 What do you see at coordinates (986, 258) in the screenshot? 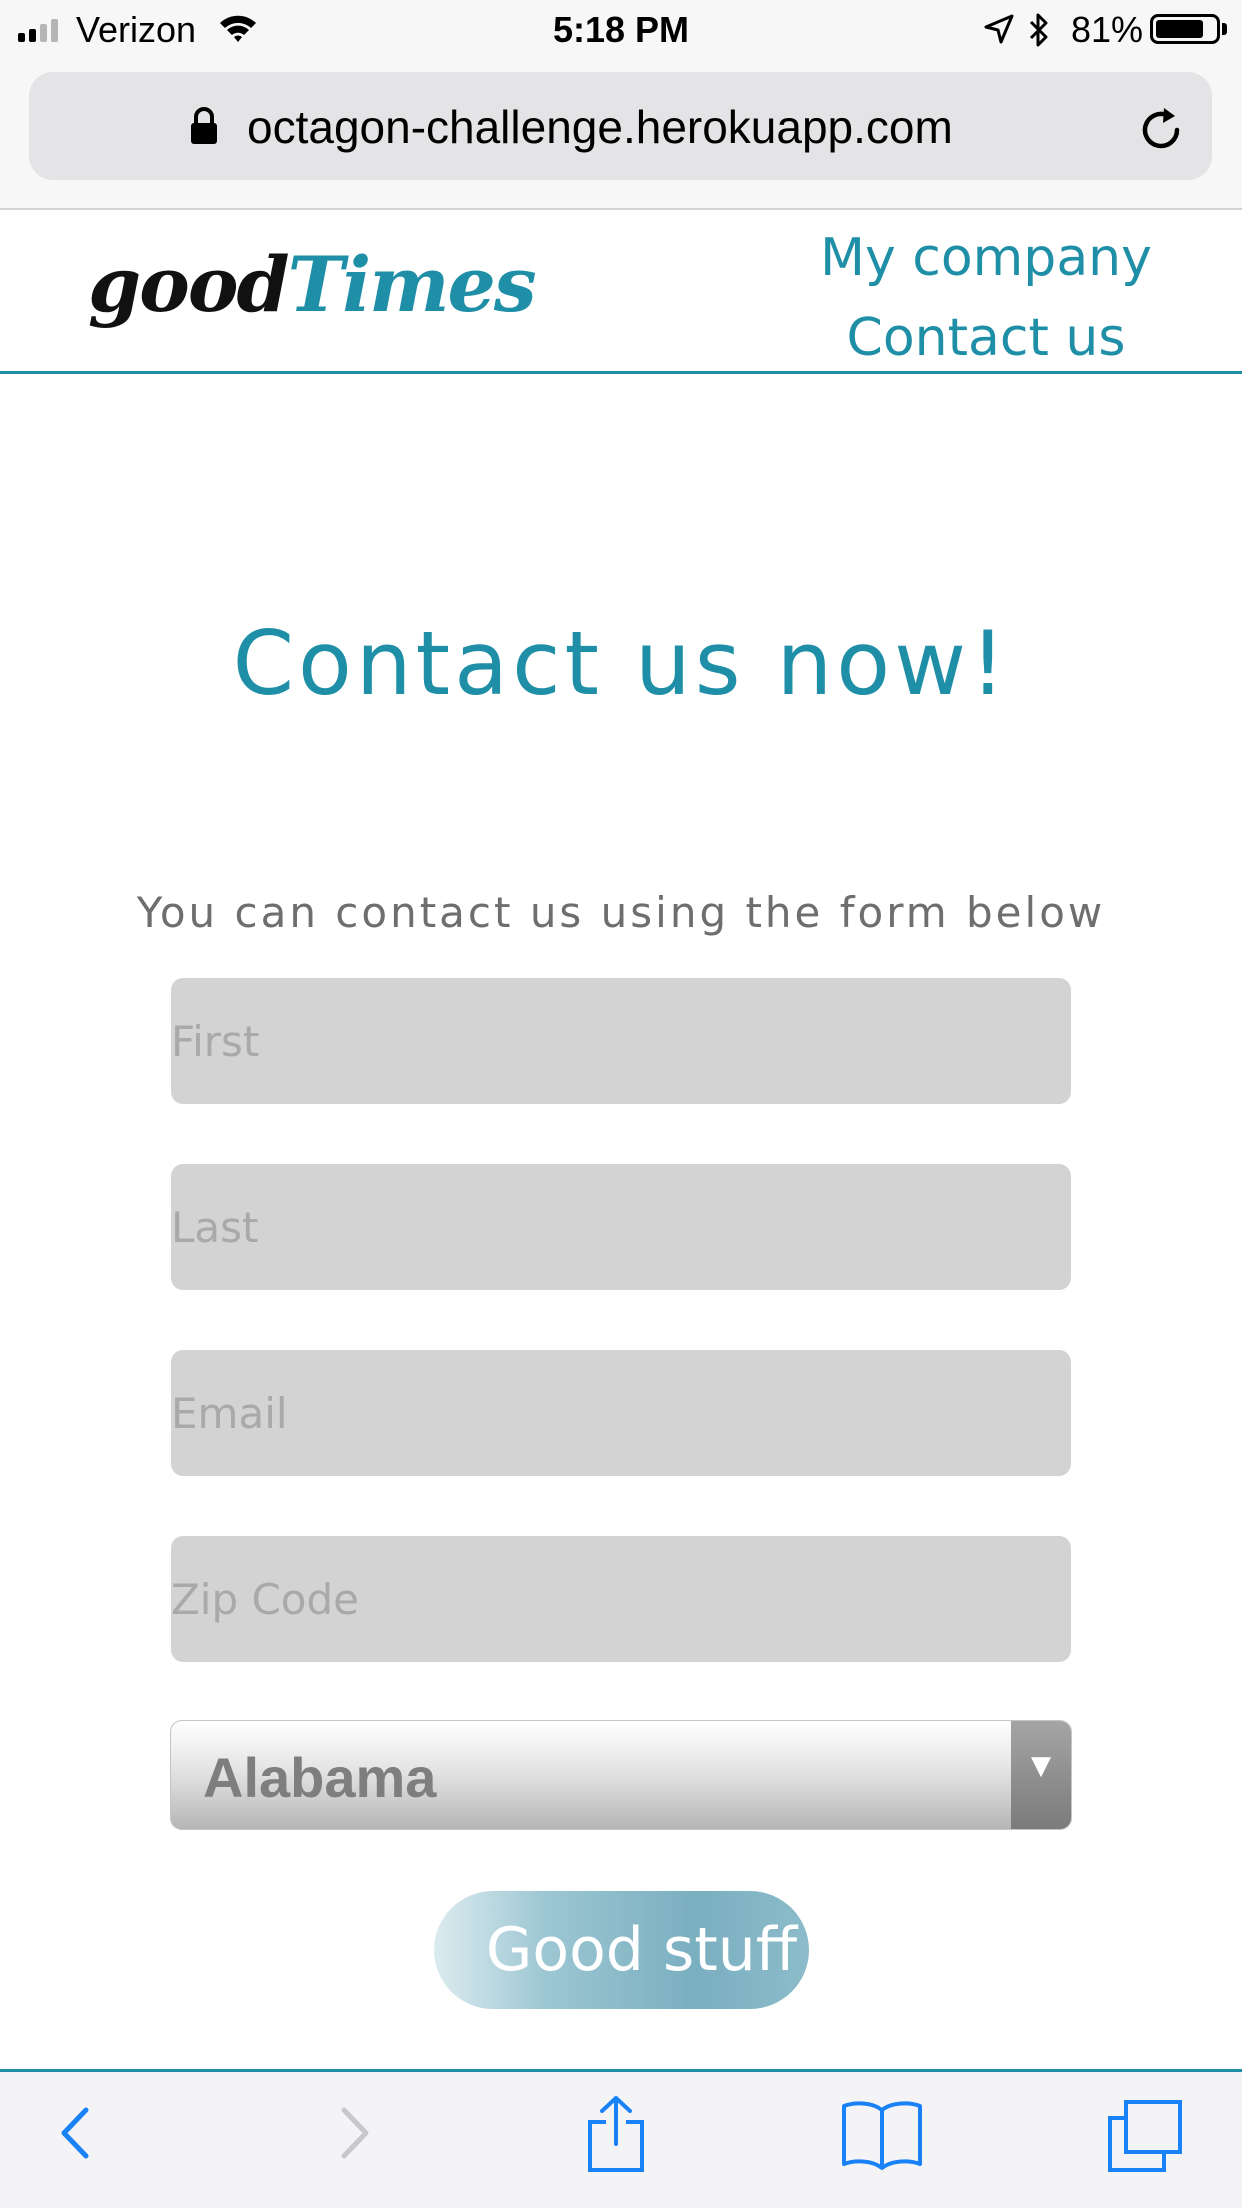
I see `nav-my-company: My company` at bounding box center [986, 258].